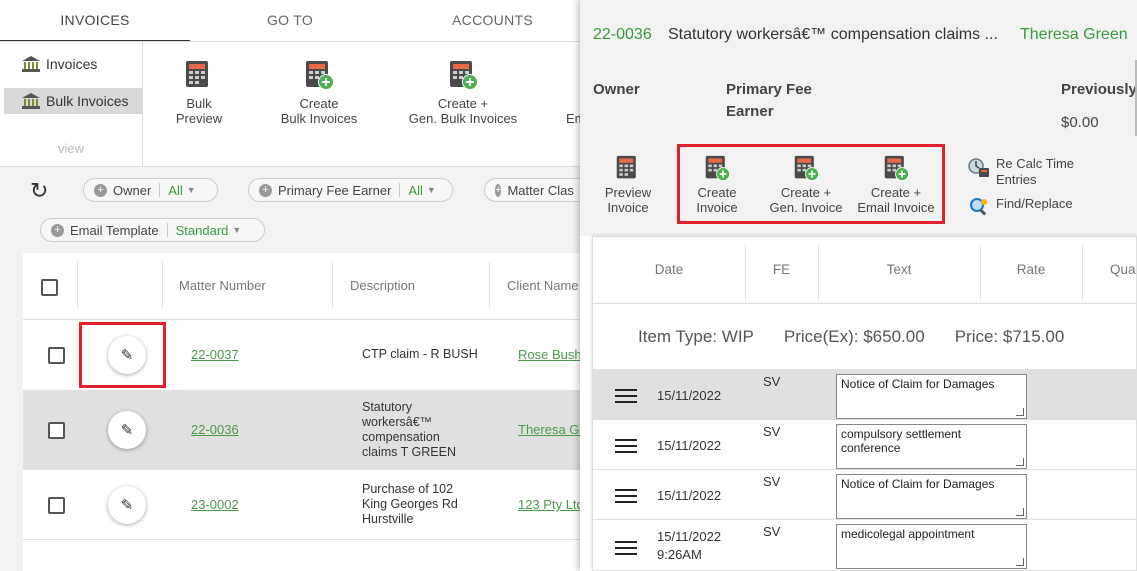  Describe the element at coordinates (335, 190) in the screenshot. I see `filter-label: Primary Fee Earner` at that location.